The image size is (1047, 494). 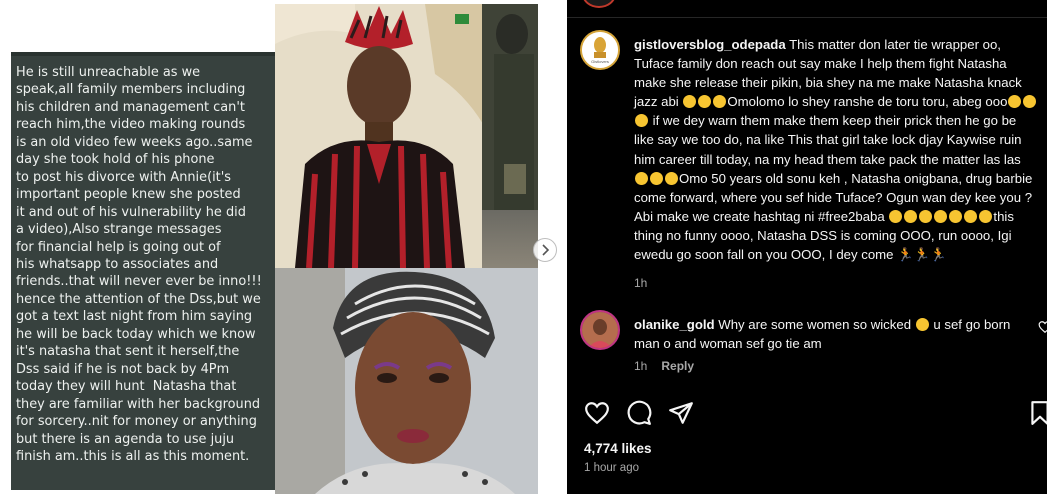 I want to click on chevron-right-icon, so click(x=546, y=250).